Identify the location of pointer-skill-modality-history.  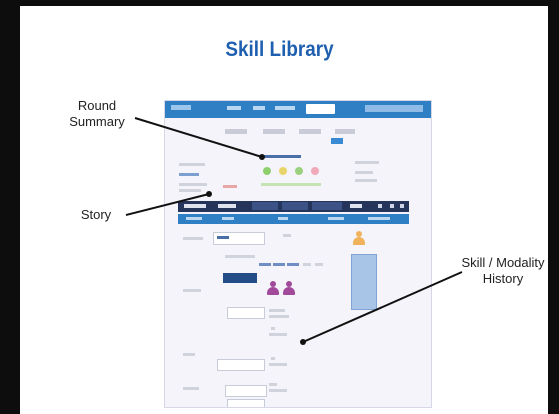
(382, 307).